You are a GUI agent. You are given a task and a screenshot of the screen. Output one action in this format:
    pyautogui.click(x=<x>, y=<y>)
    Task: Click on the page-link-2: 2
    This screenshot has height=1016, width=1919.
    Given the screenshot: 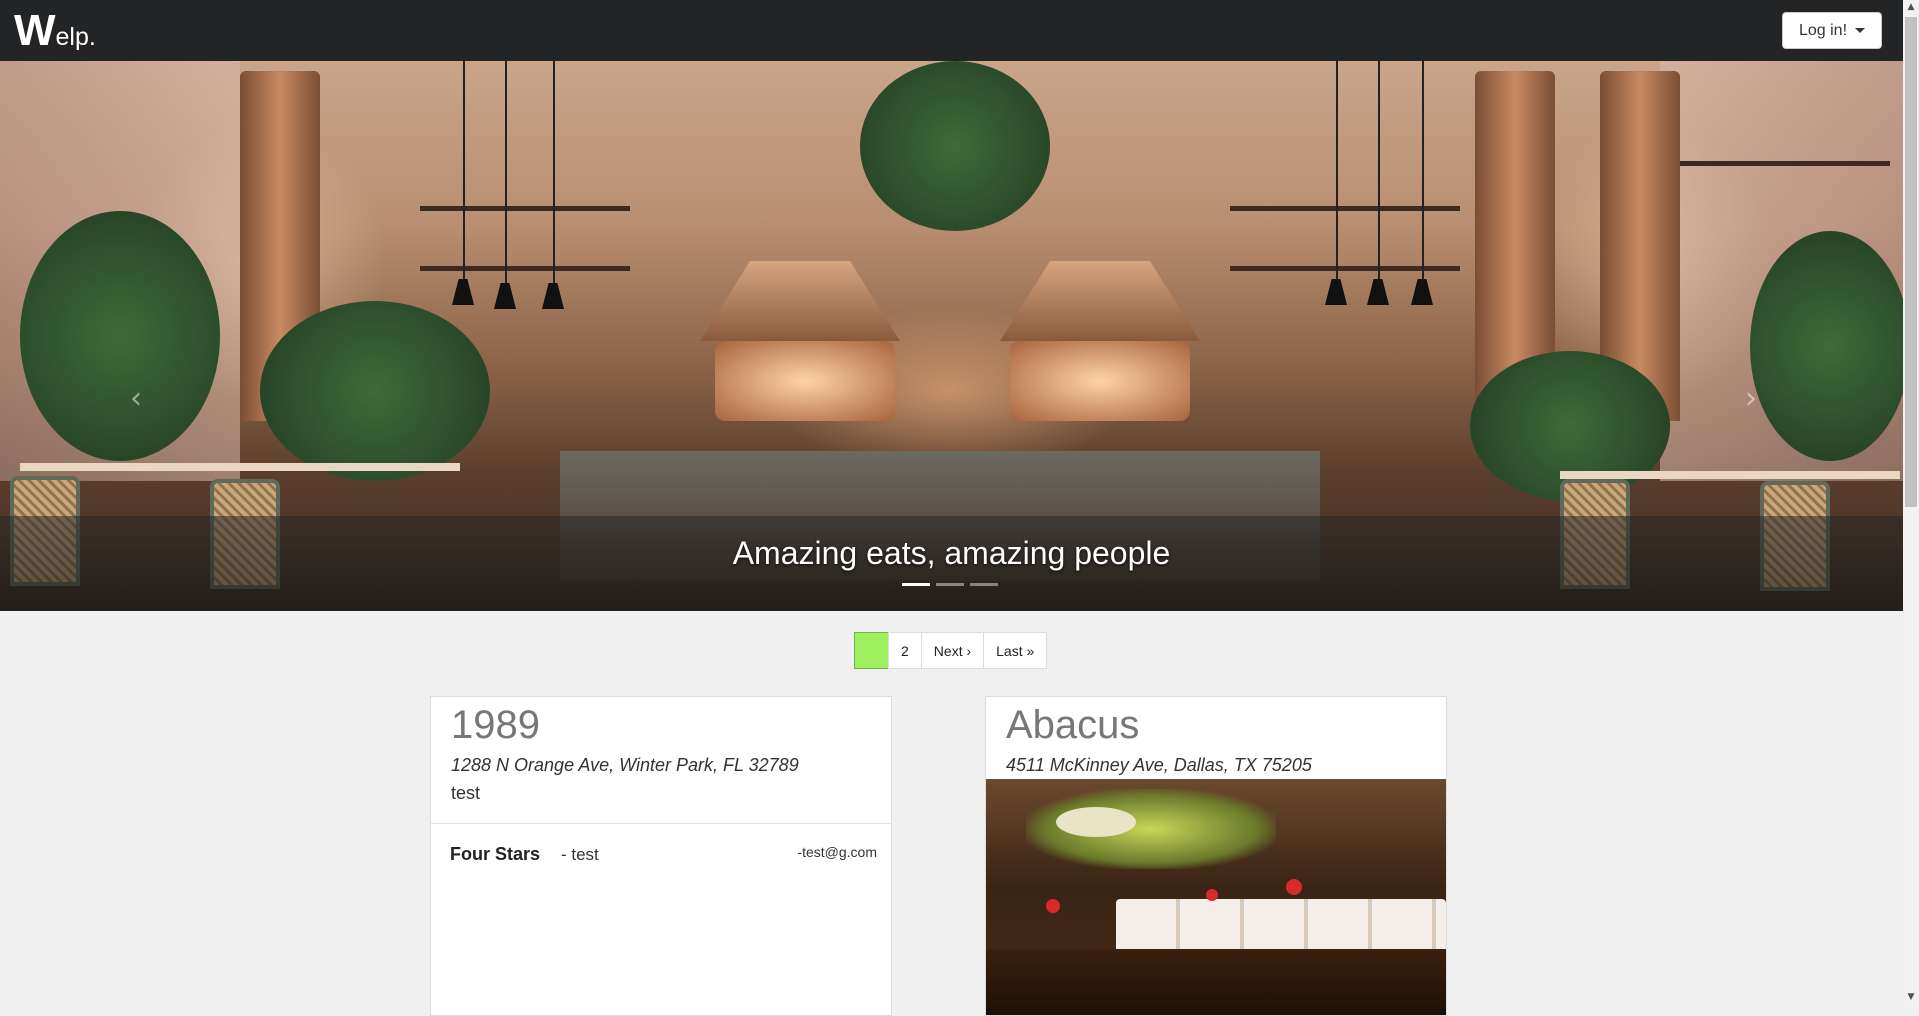 What is the action you would take?
    pyautogui.click(x=905, y=650)
    